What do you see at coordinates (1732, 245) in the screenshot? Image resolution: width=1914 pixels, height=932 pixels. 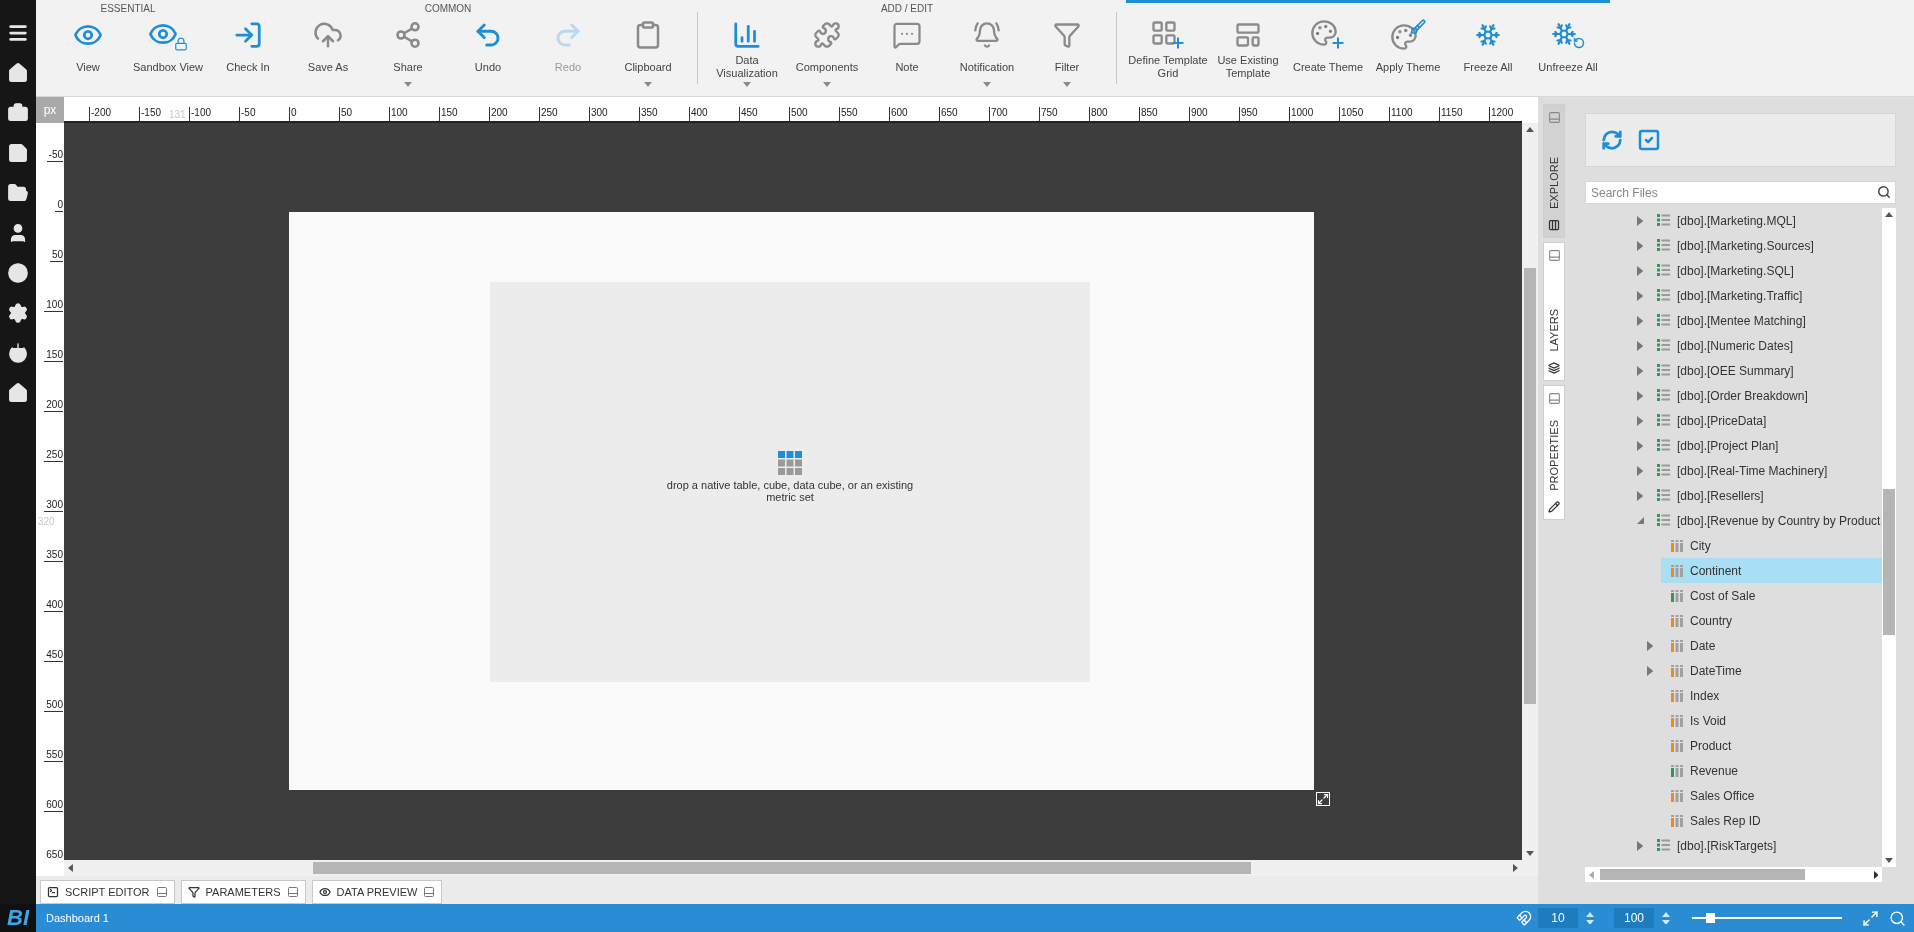 I see `table-tree-item: [dbo].[Marketing.Sources]` at bounding box center [1732, 245].